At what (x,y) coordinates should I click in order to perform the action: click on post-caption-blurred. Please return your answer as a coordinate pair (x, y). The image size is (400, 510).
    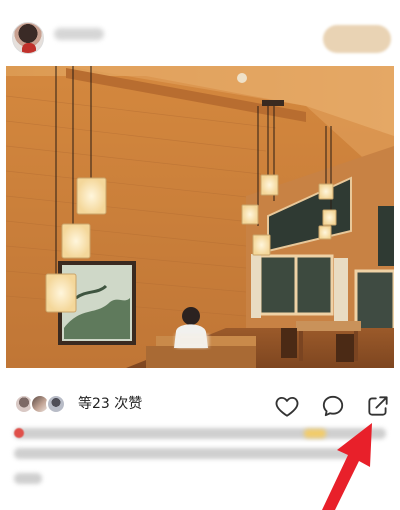
    Looking at the image, I should click on (202, 460).